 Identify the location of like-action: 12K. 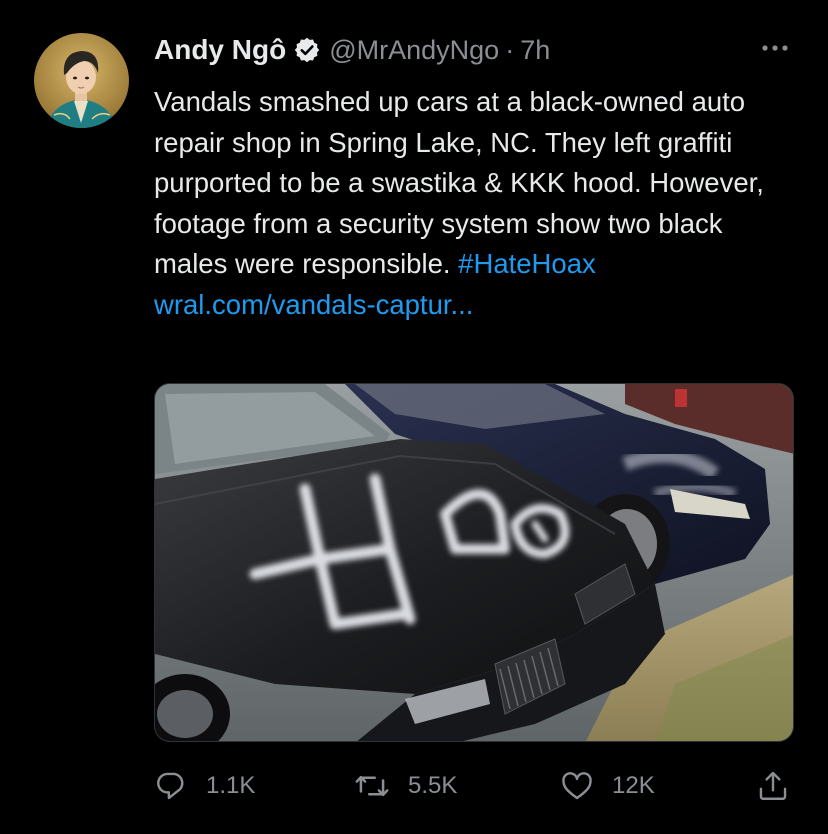
(607, 786).